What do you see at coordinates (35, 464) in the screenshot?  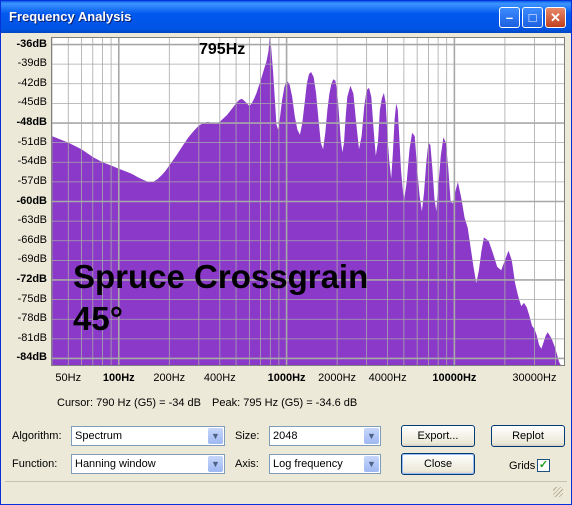 I see `function-label: Function:` at bounding box center [35, 464].